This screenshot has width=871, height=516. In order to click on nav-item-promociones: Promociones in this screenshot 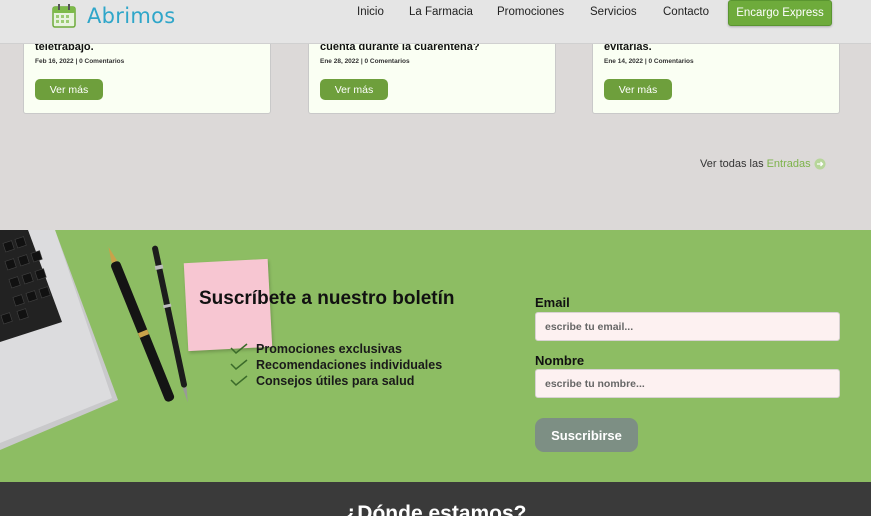, I will do `click(530, 12)`.